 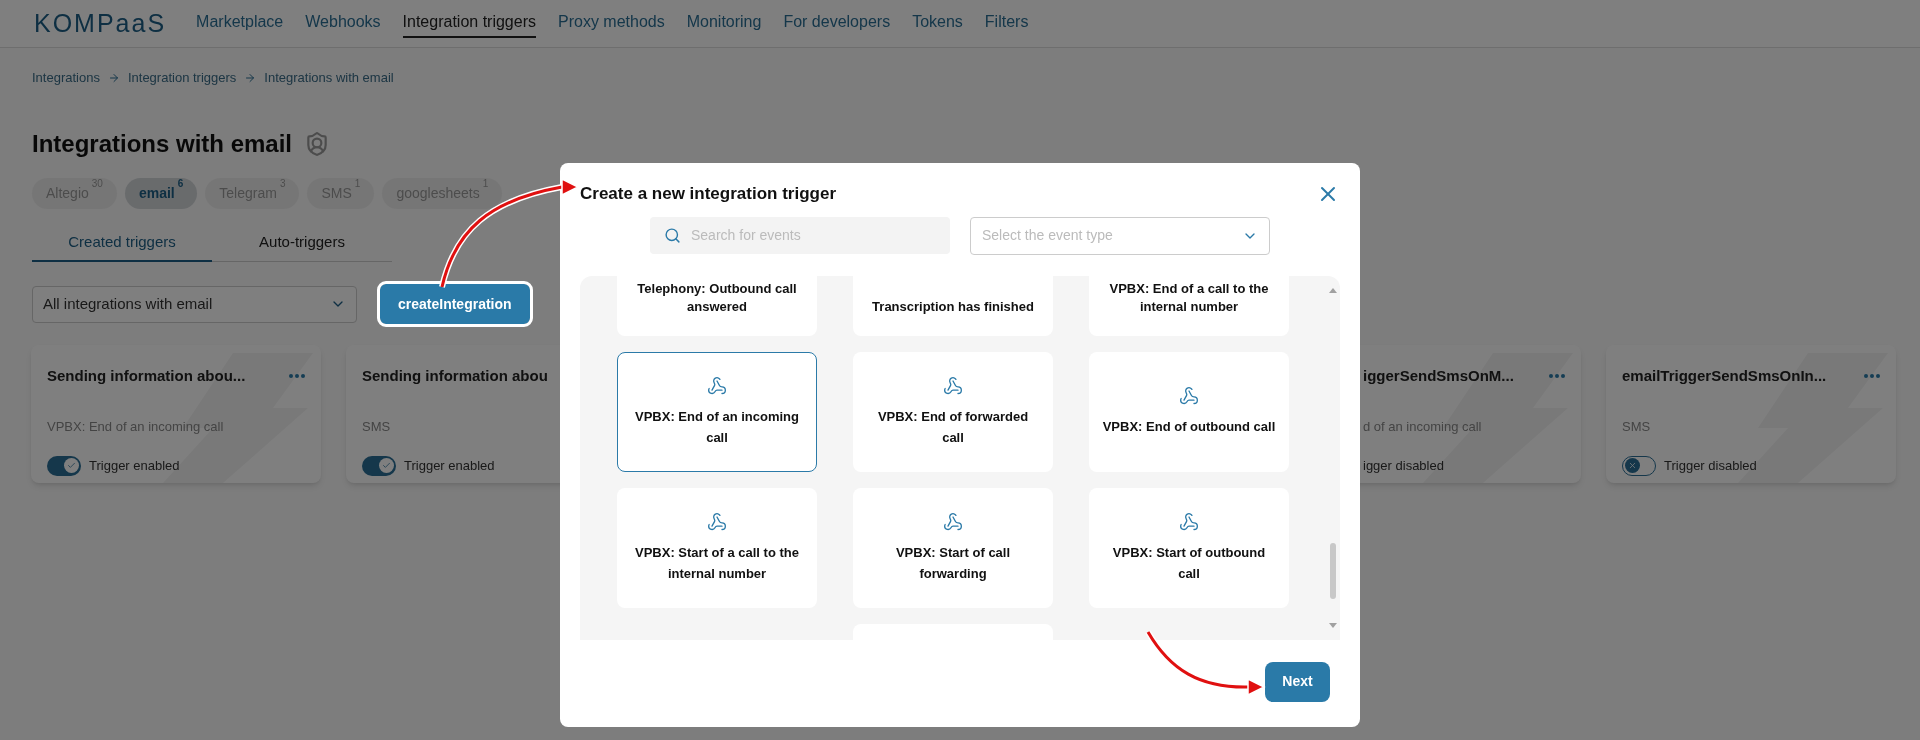 What do you see at coordinates (240, 23) in the screenshot?
I see `nav-link: Marketplace` at bounding box center [240, 23].